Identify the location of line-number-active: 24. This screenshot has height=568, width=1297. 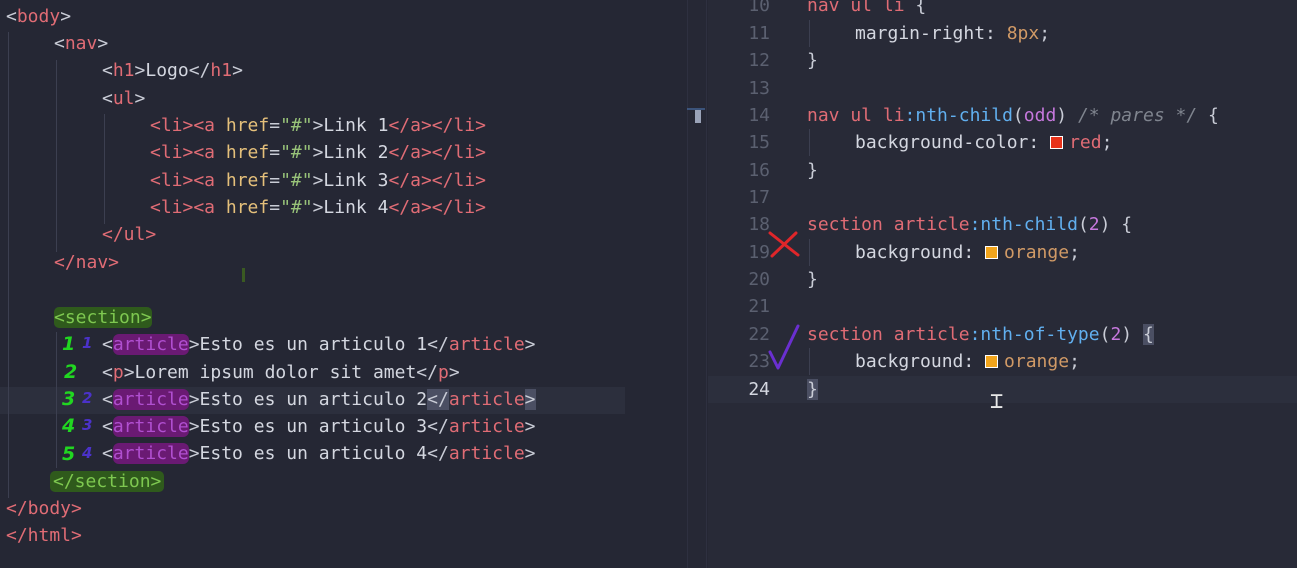
(759, 389).